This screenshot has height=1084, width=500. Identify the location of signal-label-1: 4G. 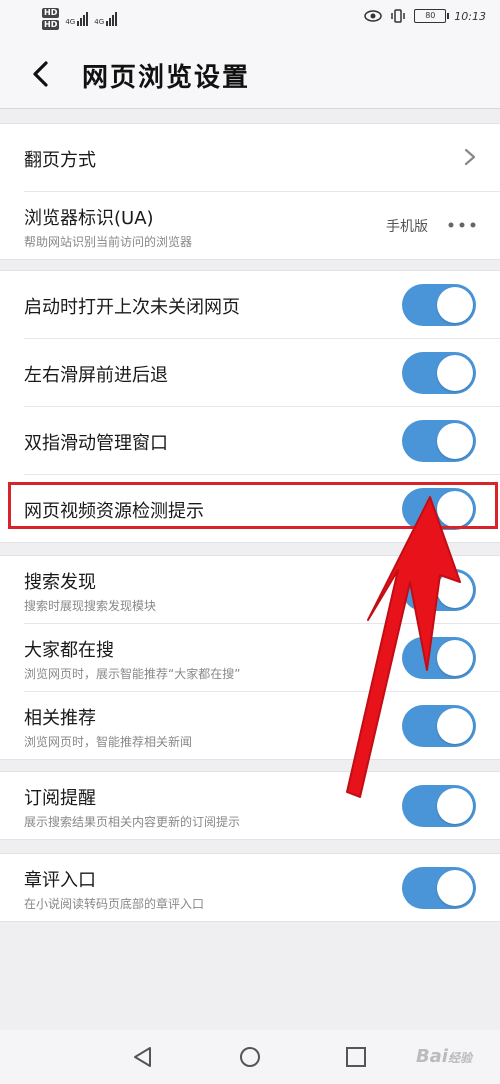
(70, 22).